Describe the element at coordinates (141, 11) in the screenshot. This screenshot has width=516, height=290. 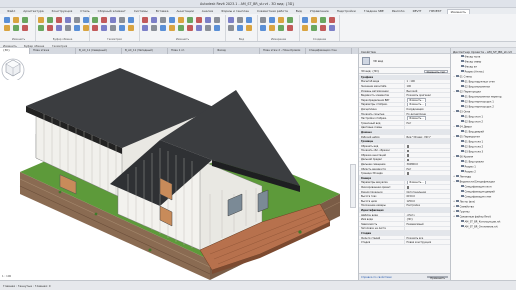
I see `ribbon-tab: Системы` at that location.